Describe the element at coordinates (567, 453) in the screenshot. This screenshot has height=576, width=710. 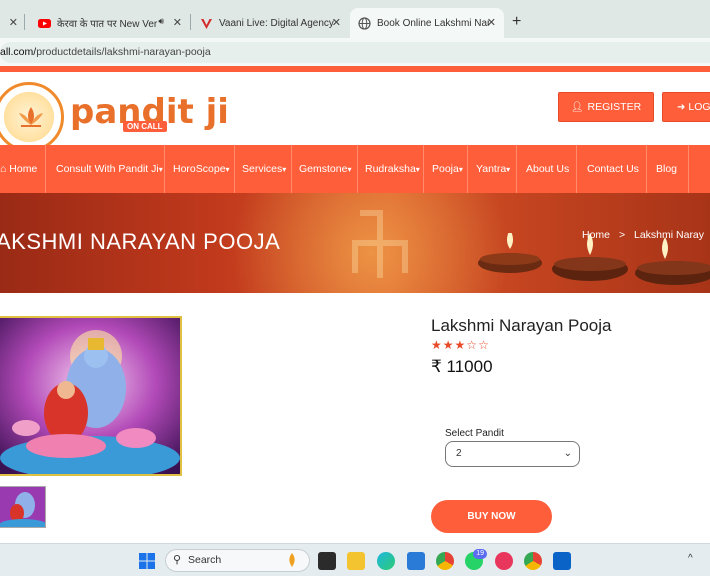
I see `chevron-down-icon: ⌄` at that location.